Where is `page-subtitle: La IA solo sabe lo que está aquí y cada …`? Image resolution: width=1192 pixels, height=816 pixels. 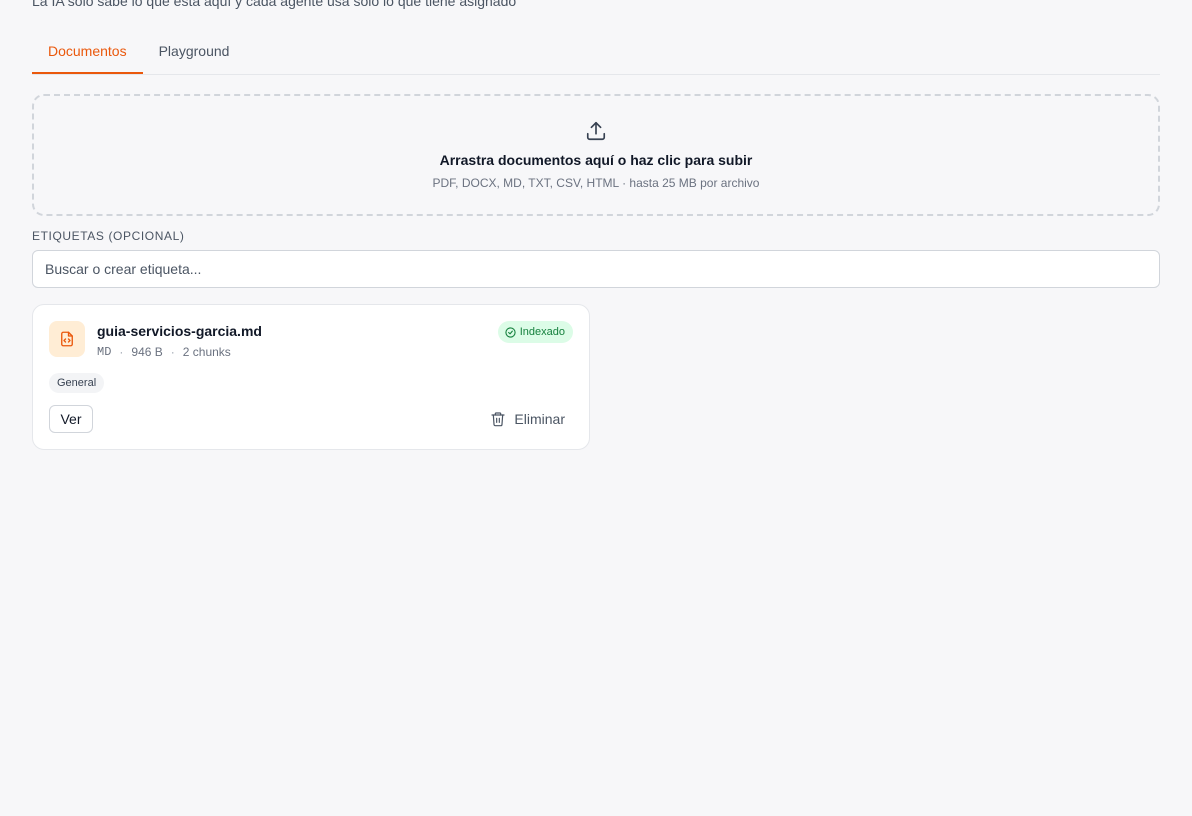
page-subtitle: La IA solo sabe lo que está aquí y cada … is located at coordinates (274, 4).